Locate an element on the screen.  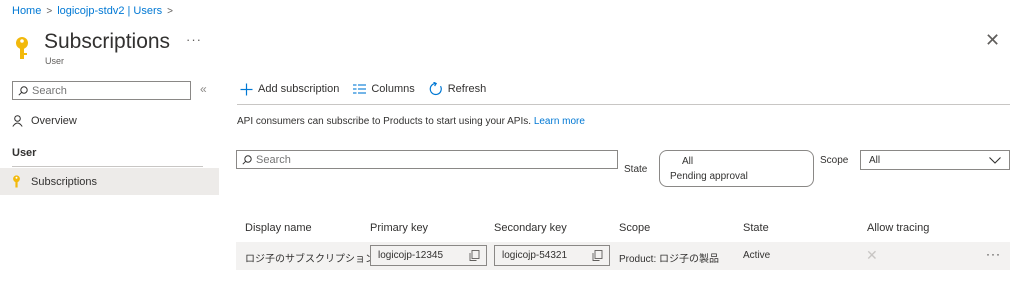
sidebar-section-heading: User is located at coordinates (24, 153).